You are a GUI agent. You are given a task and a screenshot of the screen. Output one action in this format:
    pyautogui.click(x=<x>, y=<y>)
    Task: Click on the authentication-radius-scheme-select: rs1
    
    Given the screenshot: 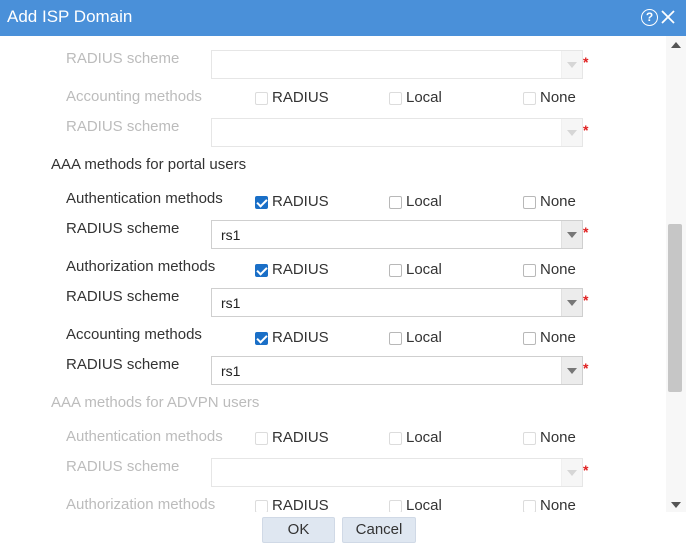 What is the action you would take?
    pyautogui.click(x=397, y=234)
    